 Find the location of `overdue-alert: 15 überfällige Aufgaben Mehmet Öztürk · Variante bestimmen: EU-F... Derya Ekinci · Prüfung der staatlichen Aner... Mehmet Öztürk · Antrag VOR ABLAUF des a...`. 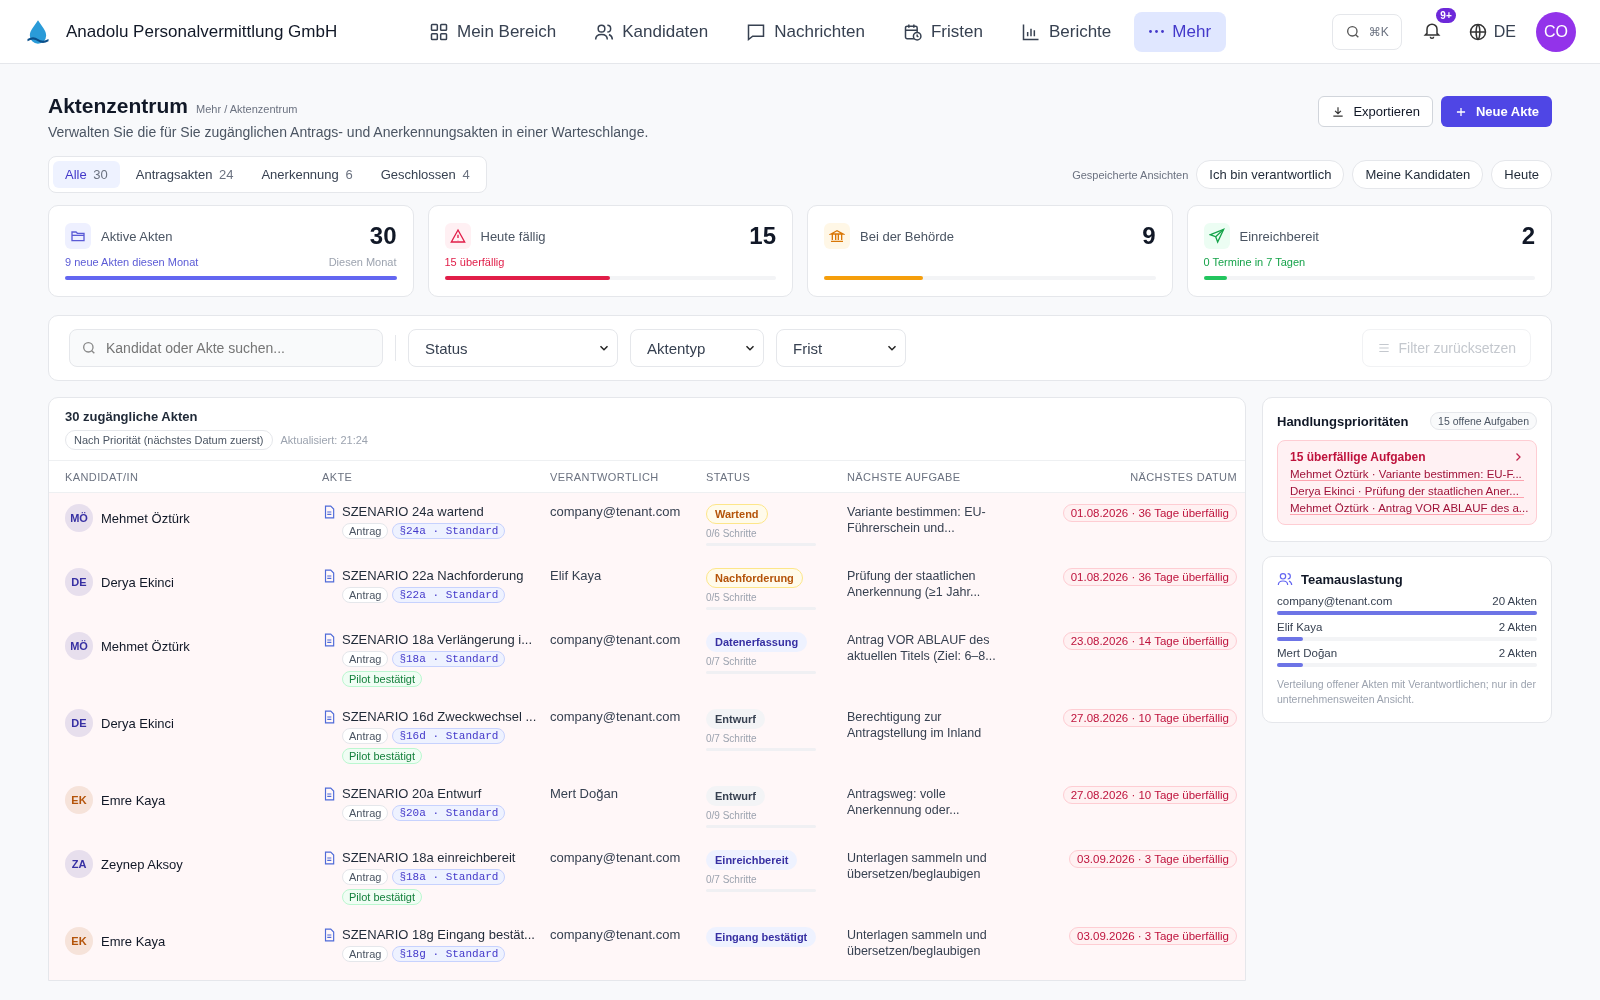

overdue-alert: 15 überfällige Aufgaben Mehmet Öztürk · Variante bestimmen: EU-F... Derya Ekinci · Prüfung der staatlichen Aner... Mehmet Öztürk · Antrag VOR ABLAUF des a... is located at coordinates (1407, 482).